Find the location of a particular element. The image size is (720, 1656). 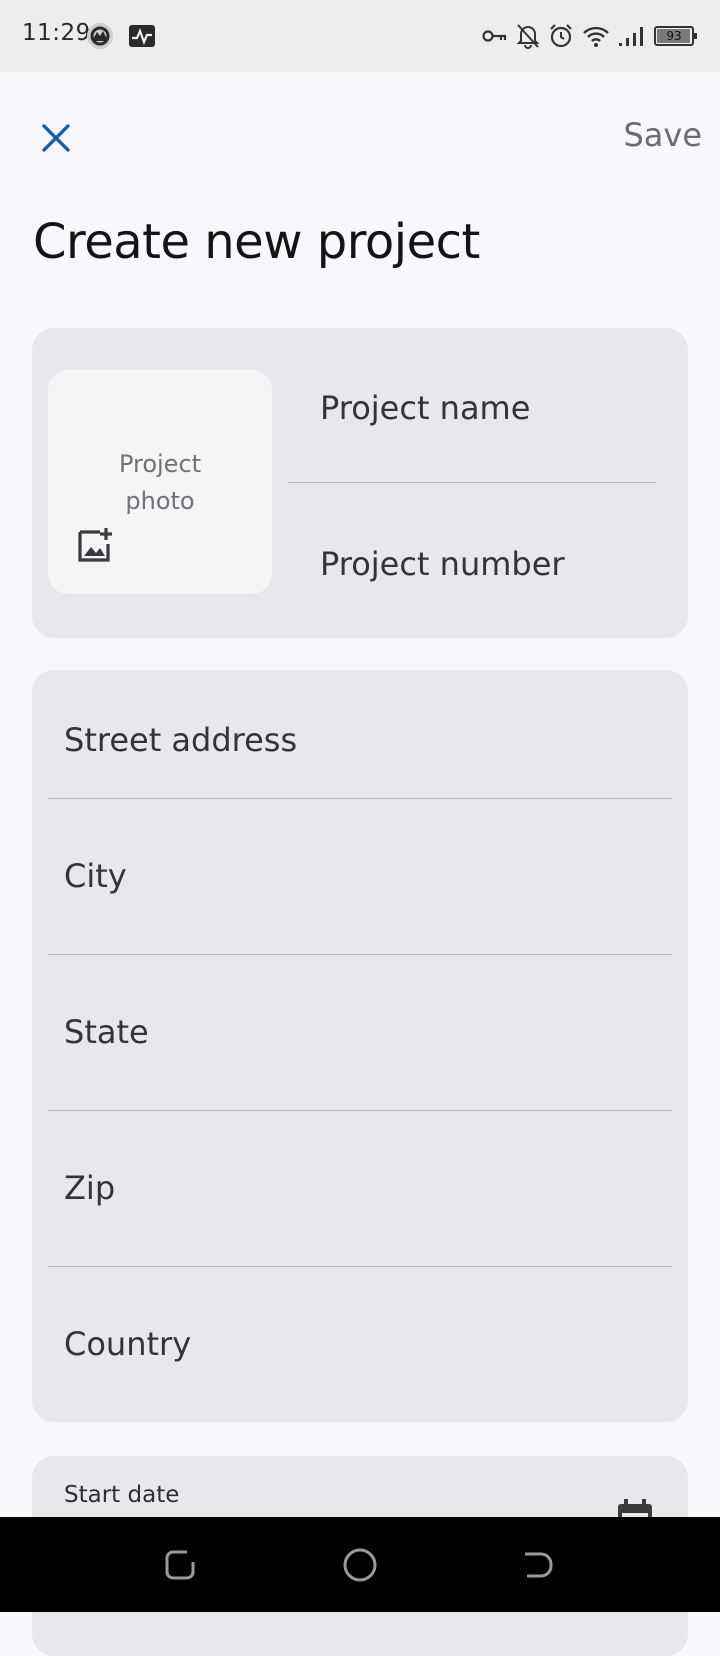

state-input is located at coordinates (354, 1032).